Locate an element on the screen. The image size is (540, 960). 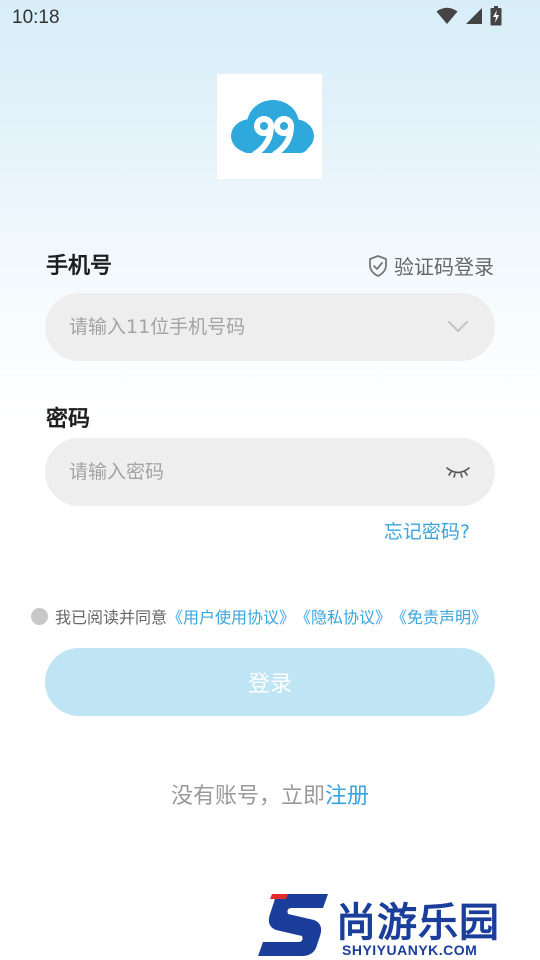
phone-field is located at coordinates (270, 327).